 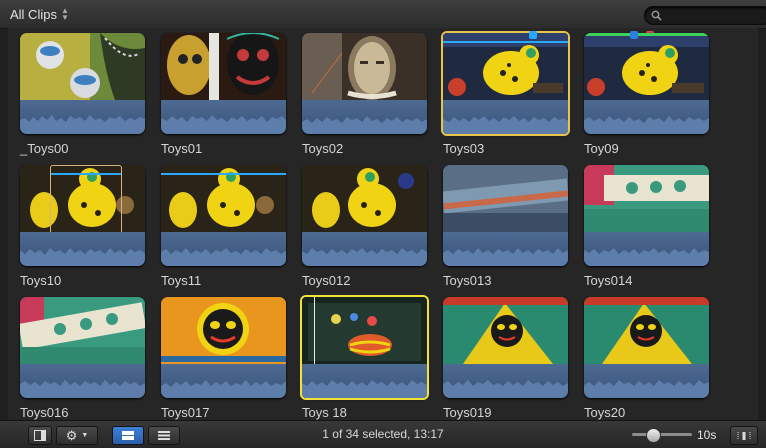 What do you see at coordinates (605, 412) in the screenshot?
I see `clip-name: Toys20` at bounding box center [605, 412].